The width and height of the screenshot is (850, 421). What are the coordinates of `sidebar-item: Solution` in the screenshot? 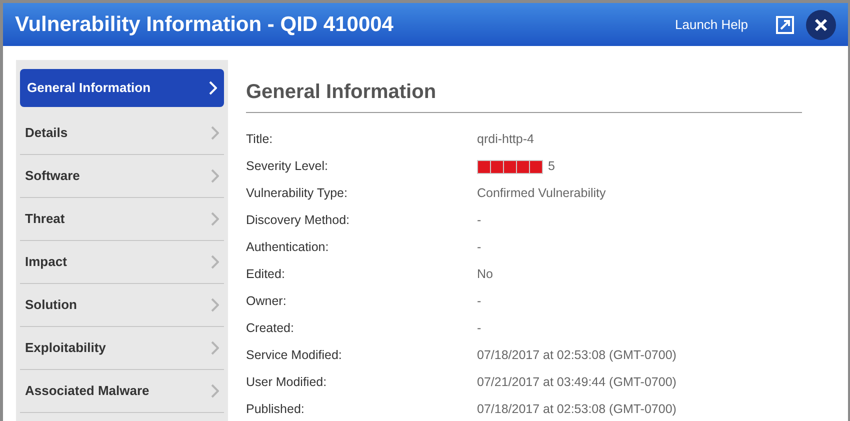 It's located at (122, 305).